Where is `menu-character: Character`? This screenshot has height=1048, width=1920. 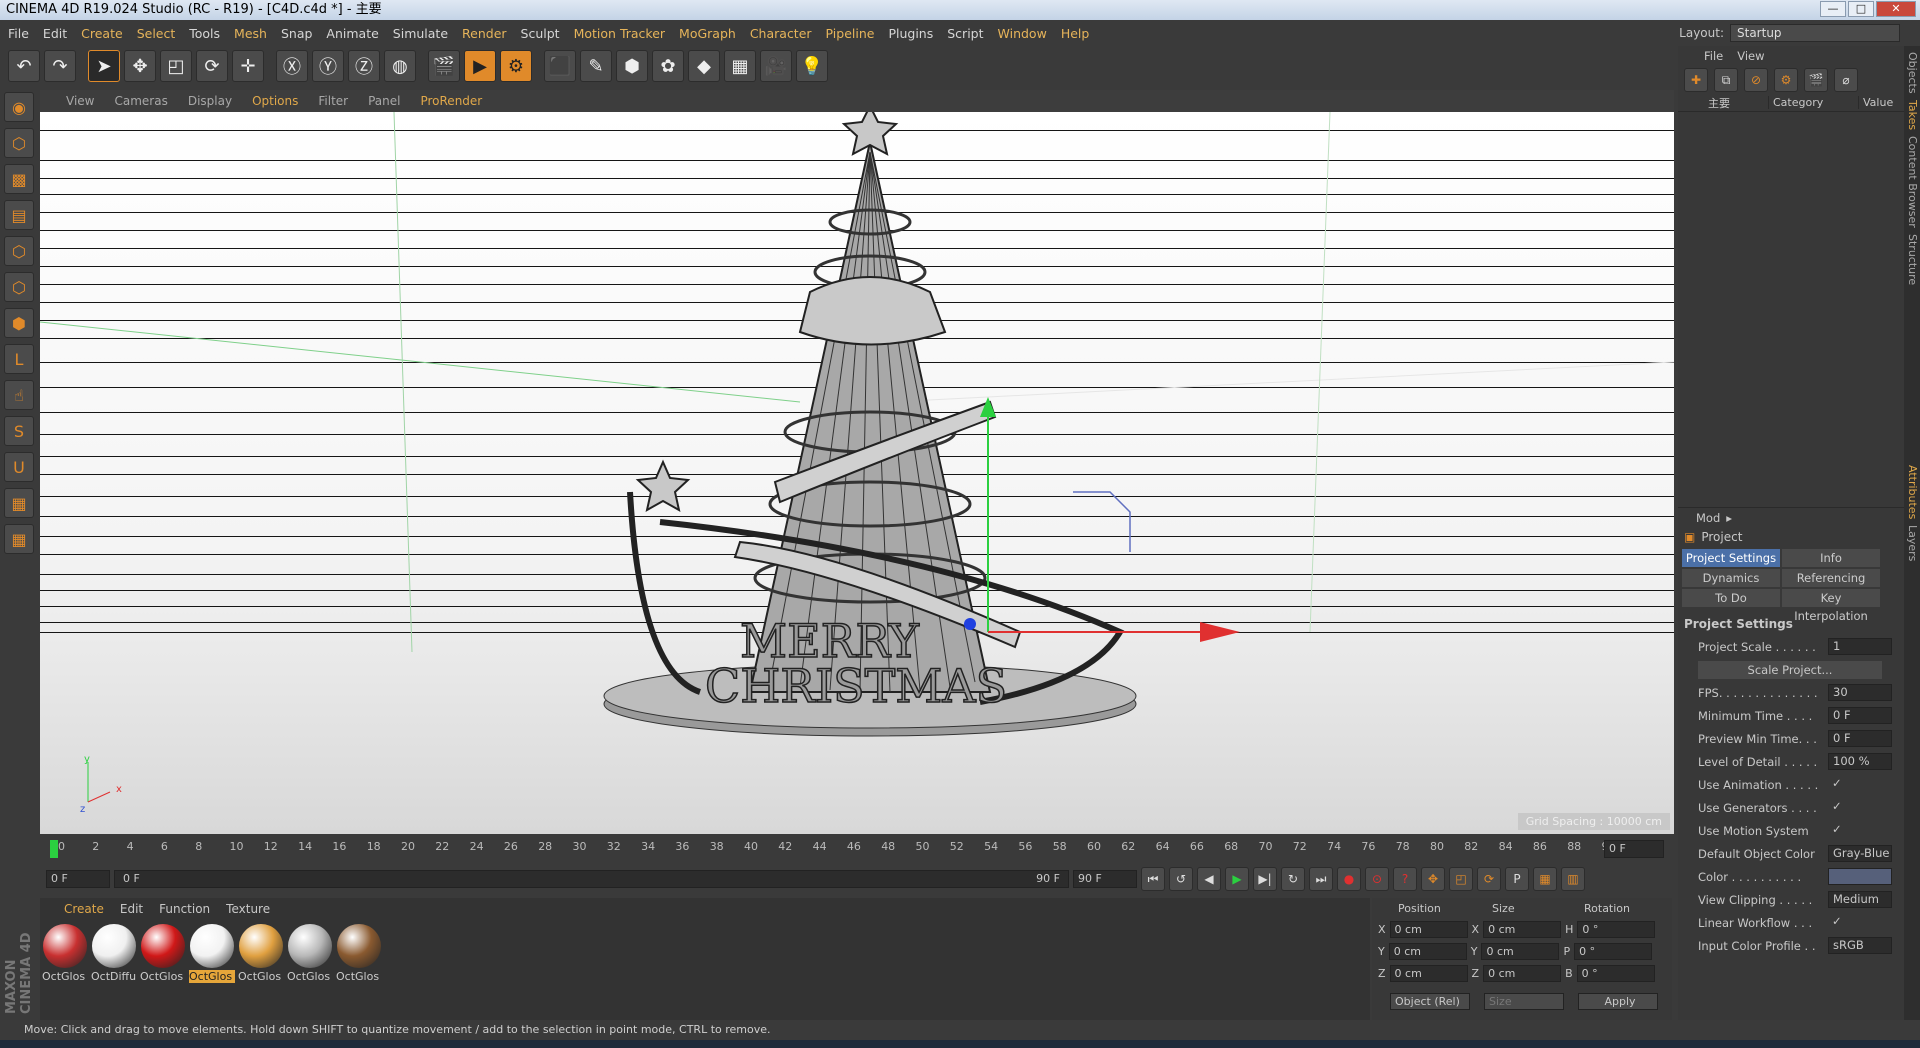 menu-character: Character is located at coordinates (781, 33).